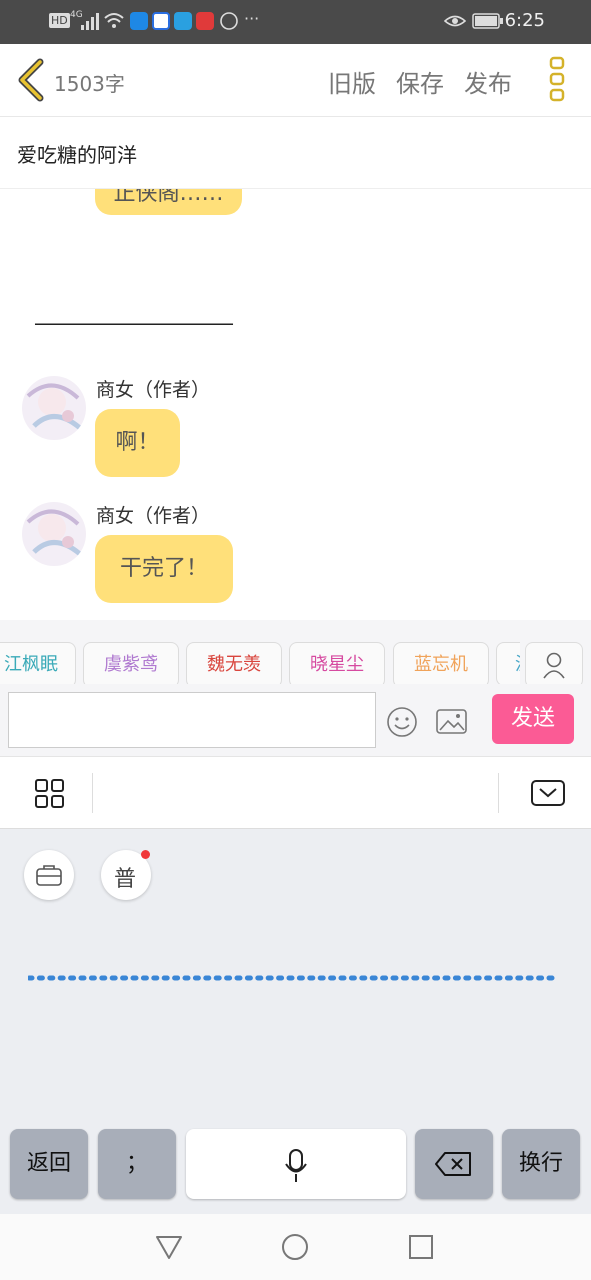 The height and width of the screenshot is (1280, 591). I want to click on emoji-icon, so click(402, 722).